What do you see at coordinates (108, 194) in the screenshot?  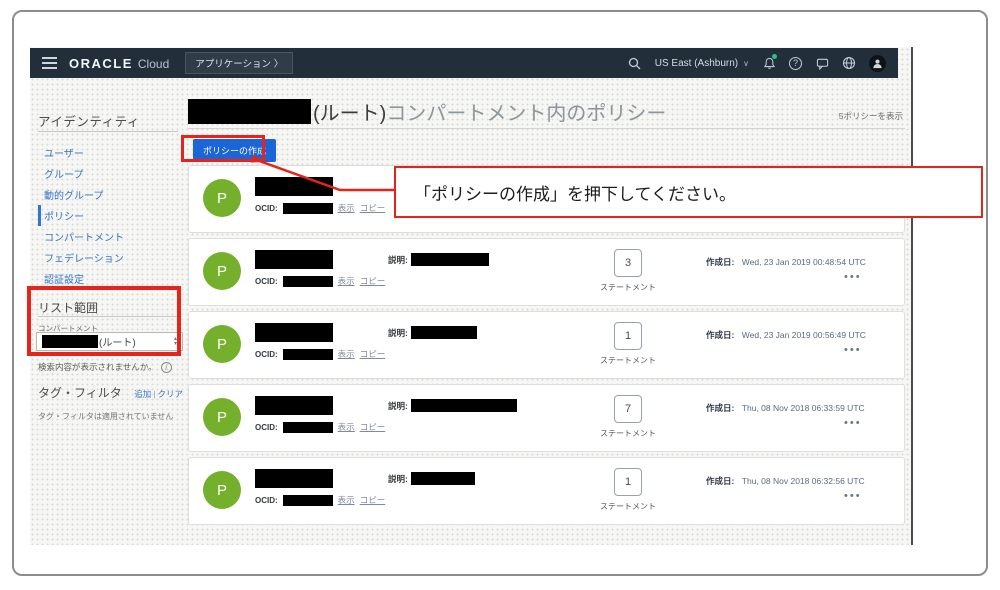 I see `sidebar-item: 動的グループ` at bounding box center [108, 194].